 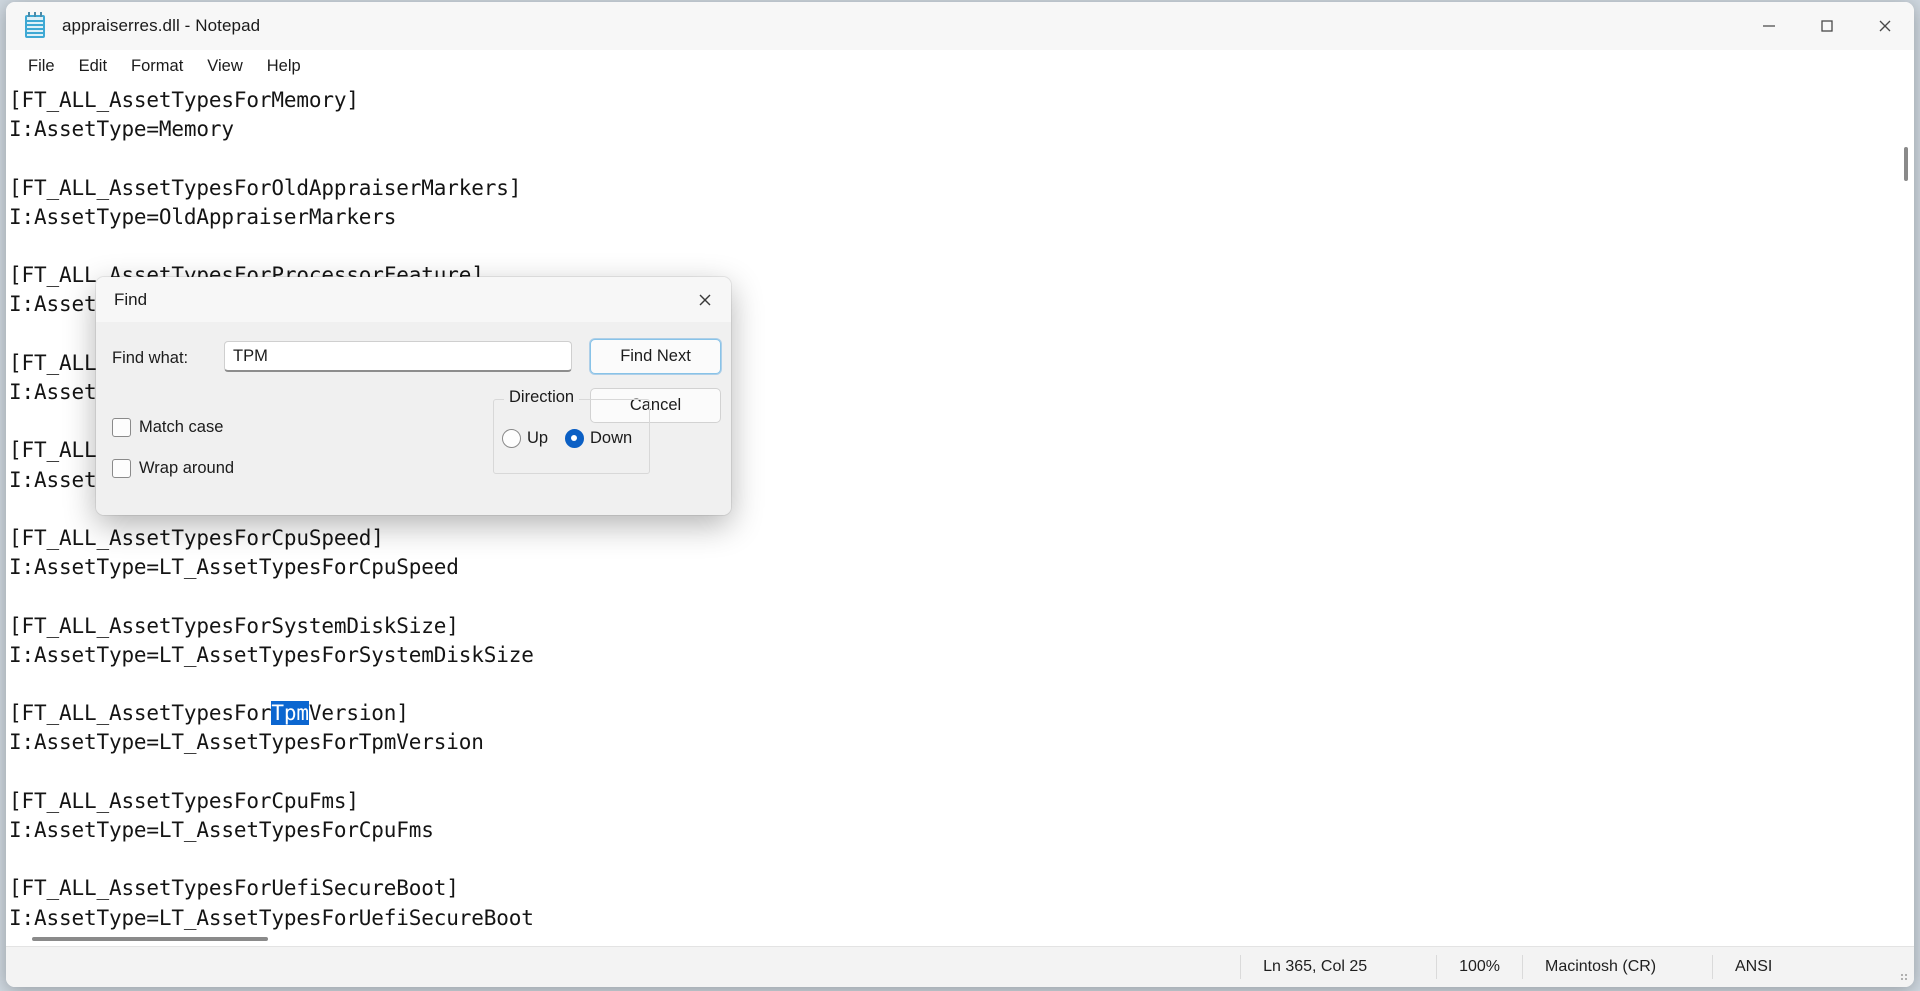 What do you see at coordinates (1906, 507) in the screenshot?
I see `vertical-scrollbar` at bounding box center [1906, 507].